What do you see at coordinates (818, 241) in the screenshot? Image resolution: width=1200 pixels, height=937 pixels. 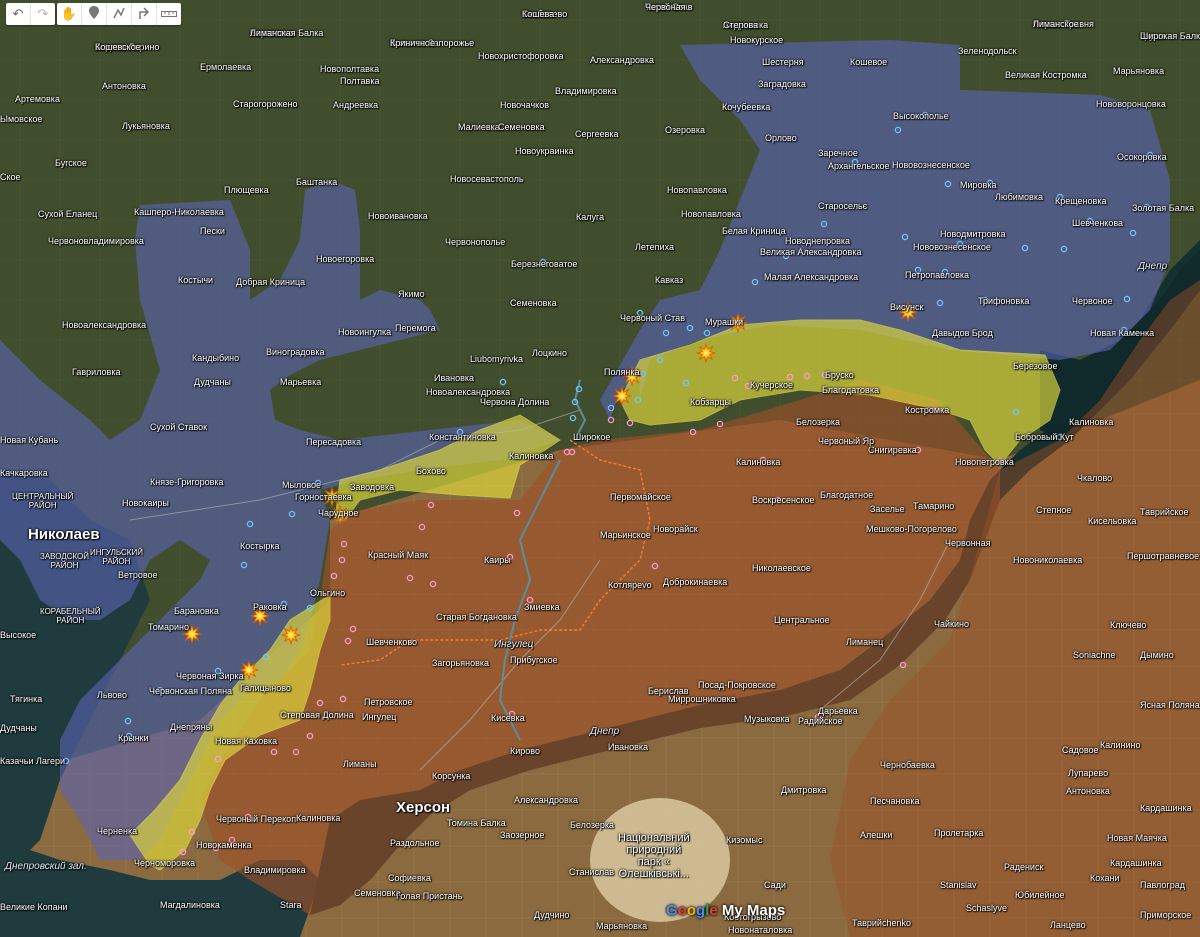 I see `village-label: Новоднепровка` at bounding box center [818, 241].